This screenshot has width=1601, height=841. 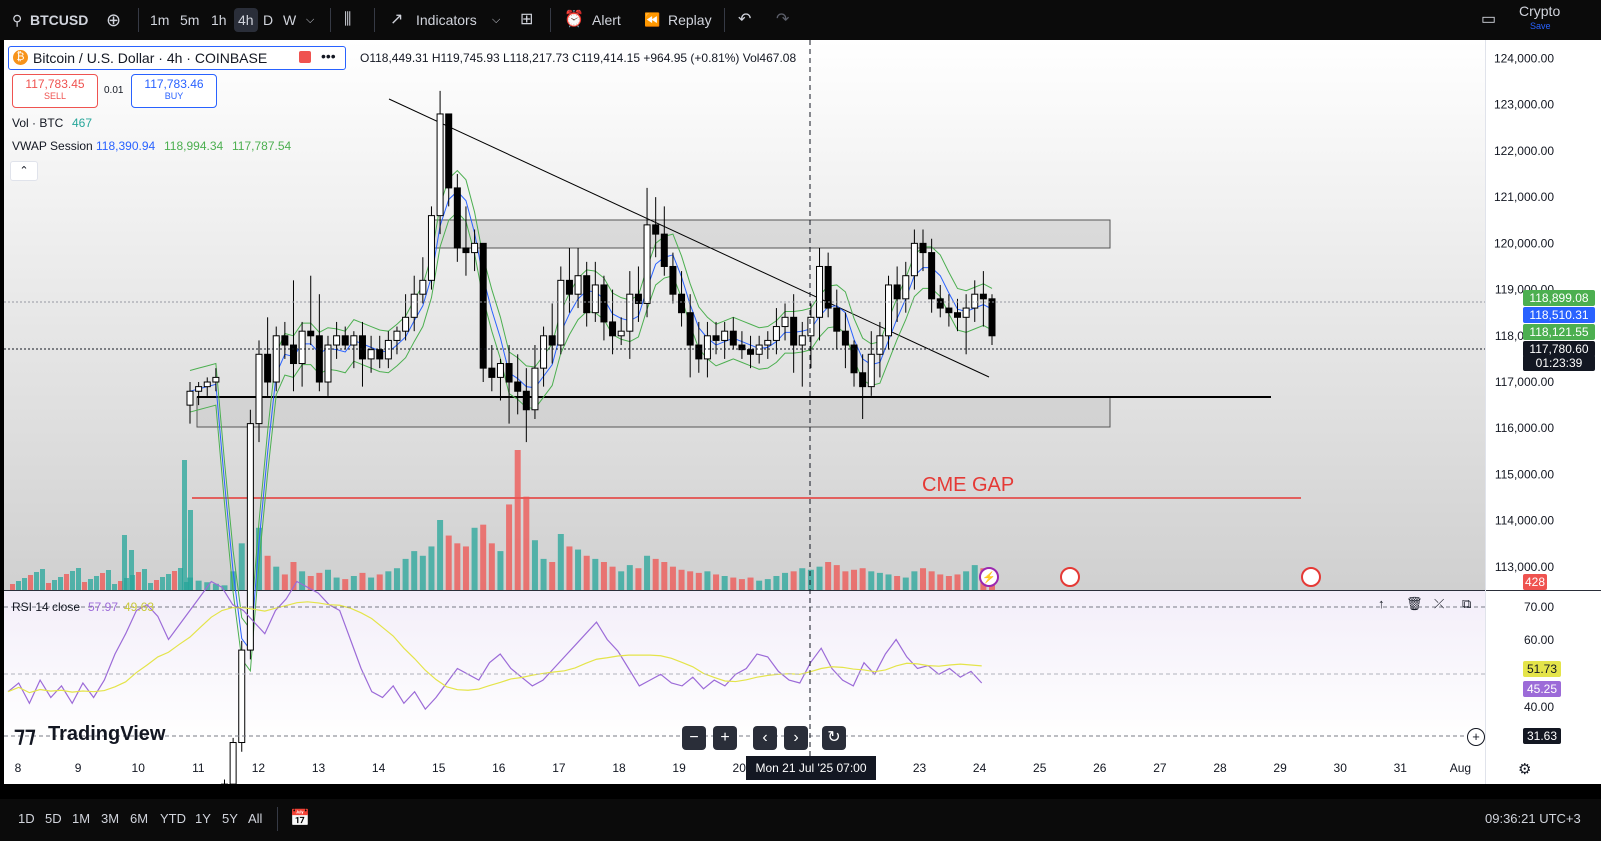 What do you see at coordinates (310, 20) in the screenshot?
I see `interval-chevron-down-icon: ⌵` at bounding box center [310, 20].